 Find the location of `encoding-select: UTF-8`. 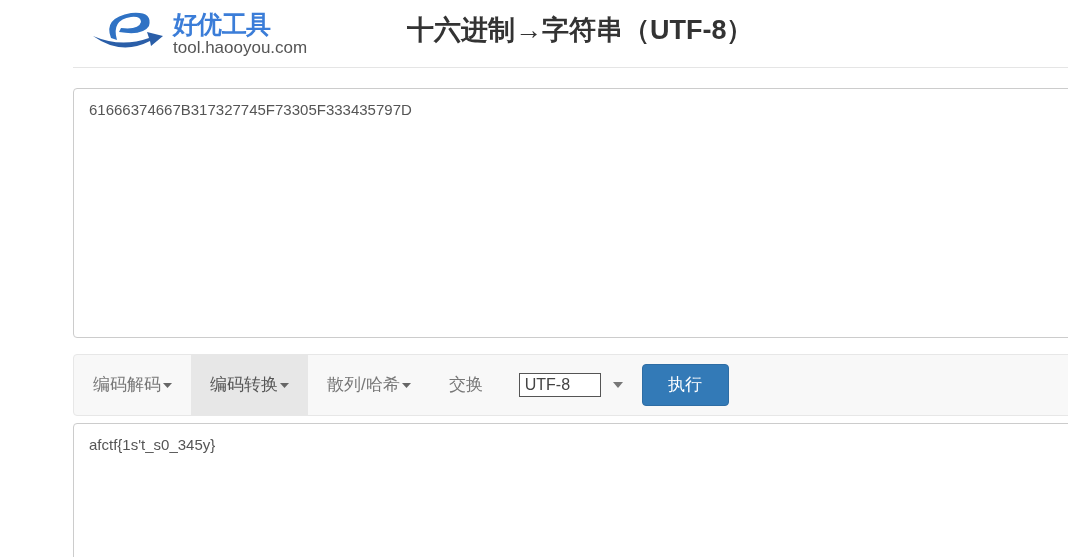

encoding-select: UTF-8 is located at coordinates (559, 385).